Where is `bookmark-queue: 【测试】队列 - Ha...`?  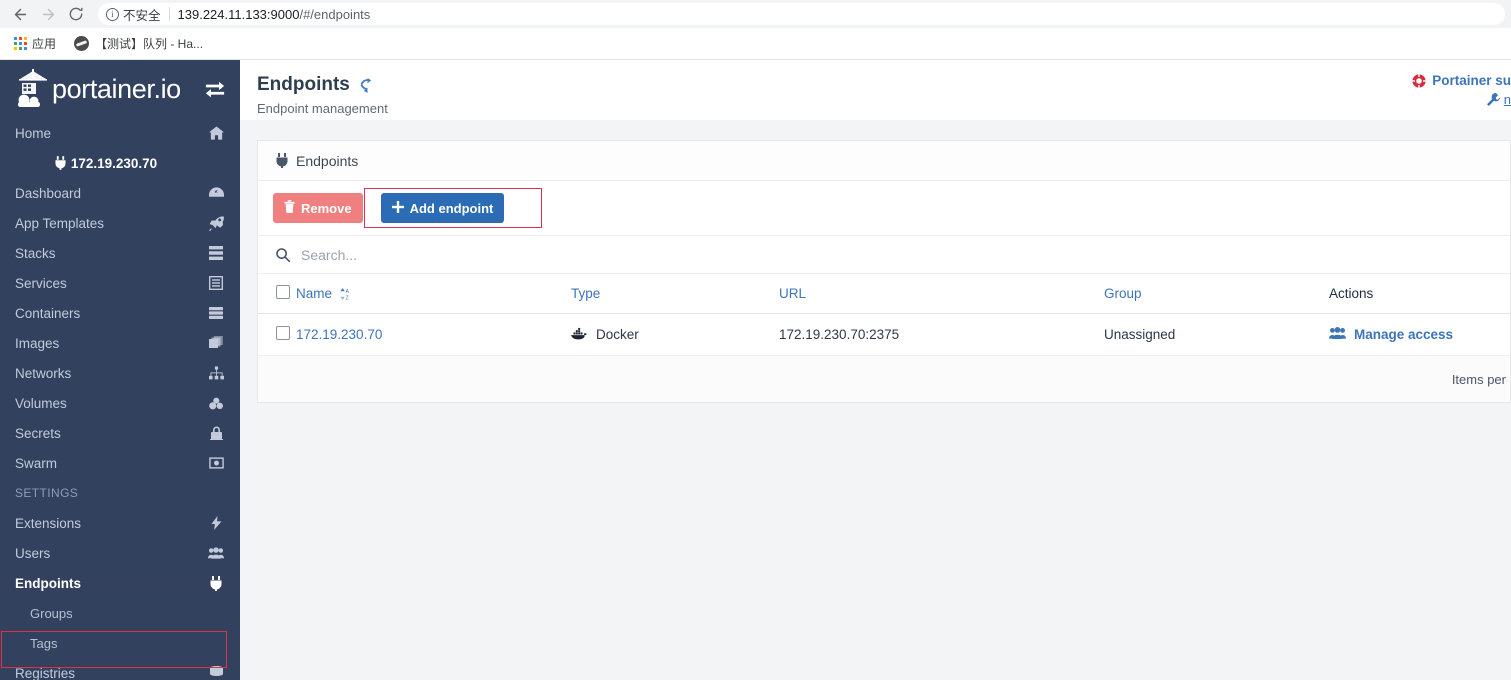
bookmark-queue: 【测试】队列 - Ha... is located at coordinates (138, 44).